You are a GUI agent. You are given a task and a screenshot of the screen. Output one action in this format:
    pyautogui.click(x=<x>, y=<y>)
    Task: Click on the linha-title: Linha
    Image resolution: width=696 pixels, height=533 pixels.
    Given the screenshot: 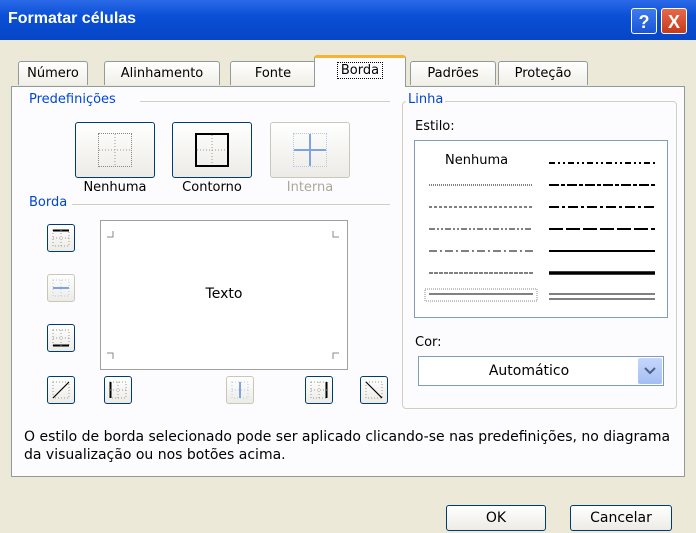 What is the action you would take?
    pyautogui.click(x=426, y=99)
    